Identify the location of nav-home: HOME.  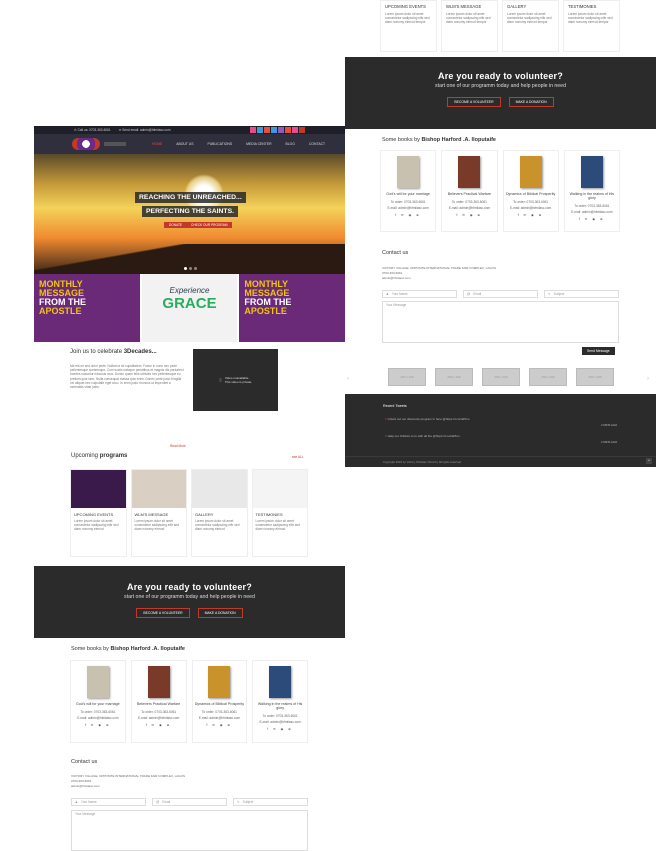
(157, 144).